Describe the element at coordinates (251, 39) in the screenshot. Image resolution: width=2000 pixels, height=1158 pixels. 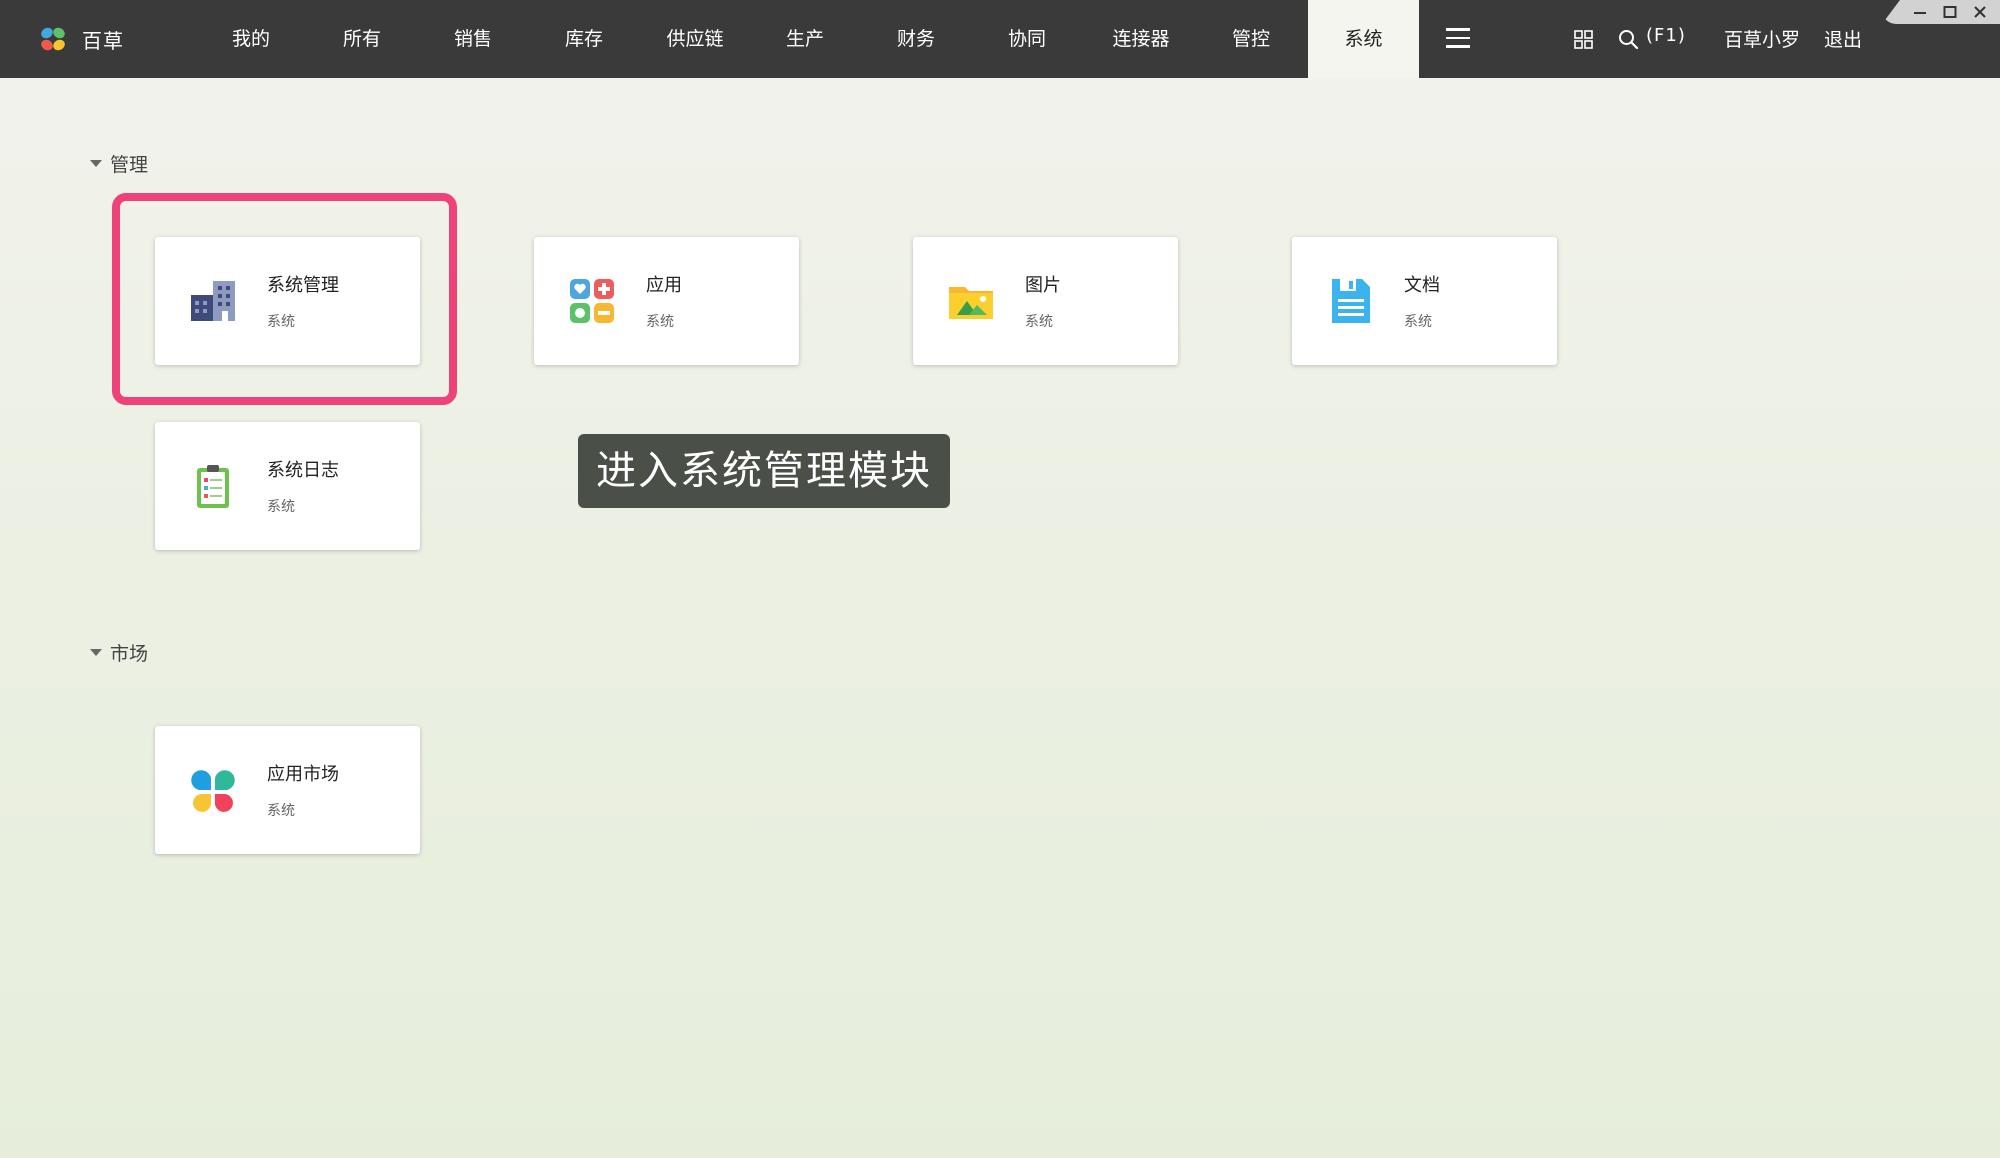
I see `nav-item-mine: 我的` at that location.